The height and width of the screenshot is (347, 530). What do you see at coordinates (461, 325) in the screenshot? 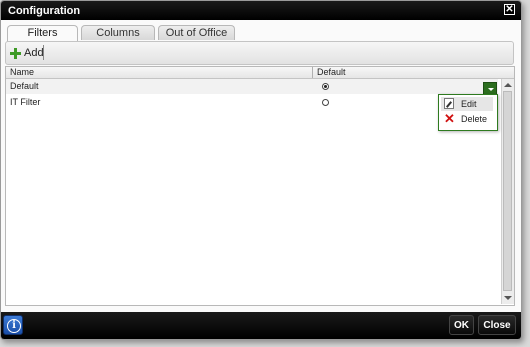
I see `ok-button: OK` at bounding box center [461, 325].